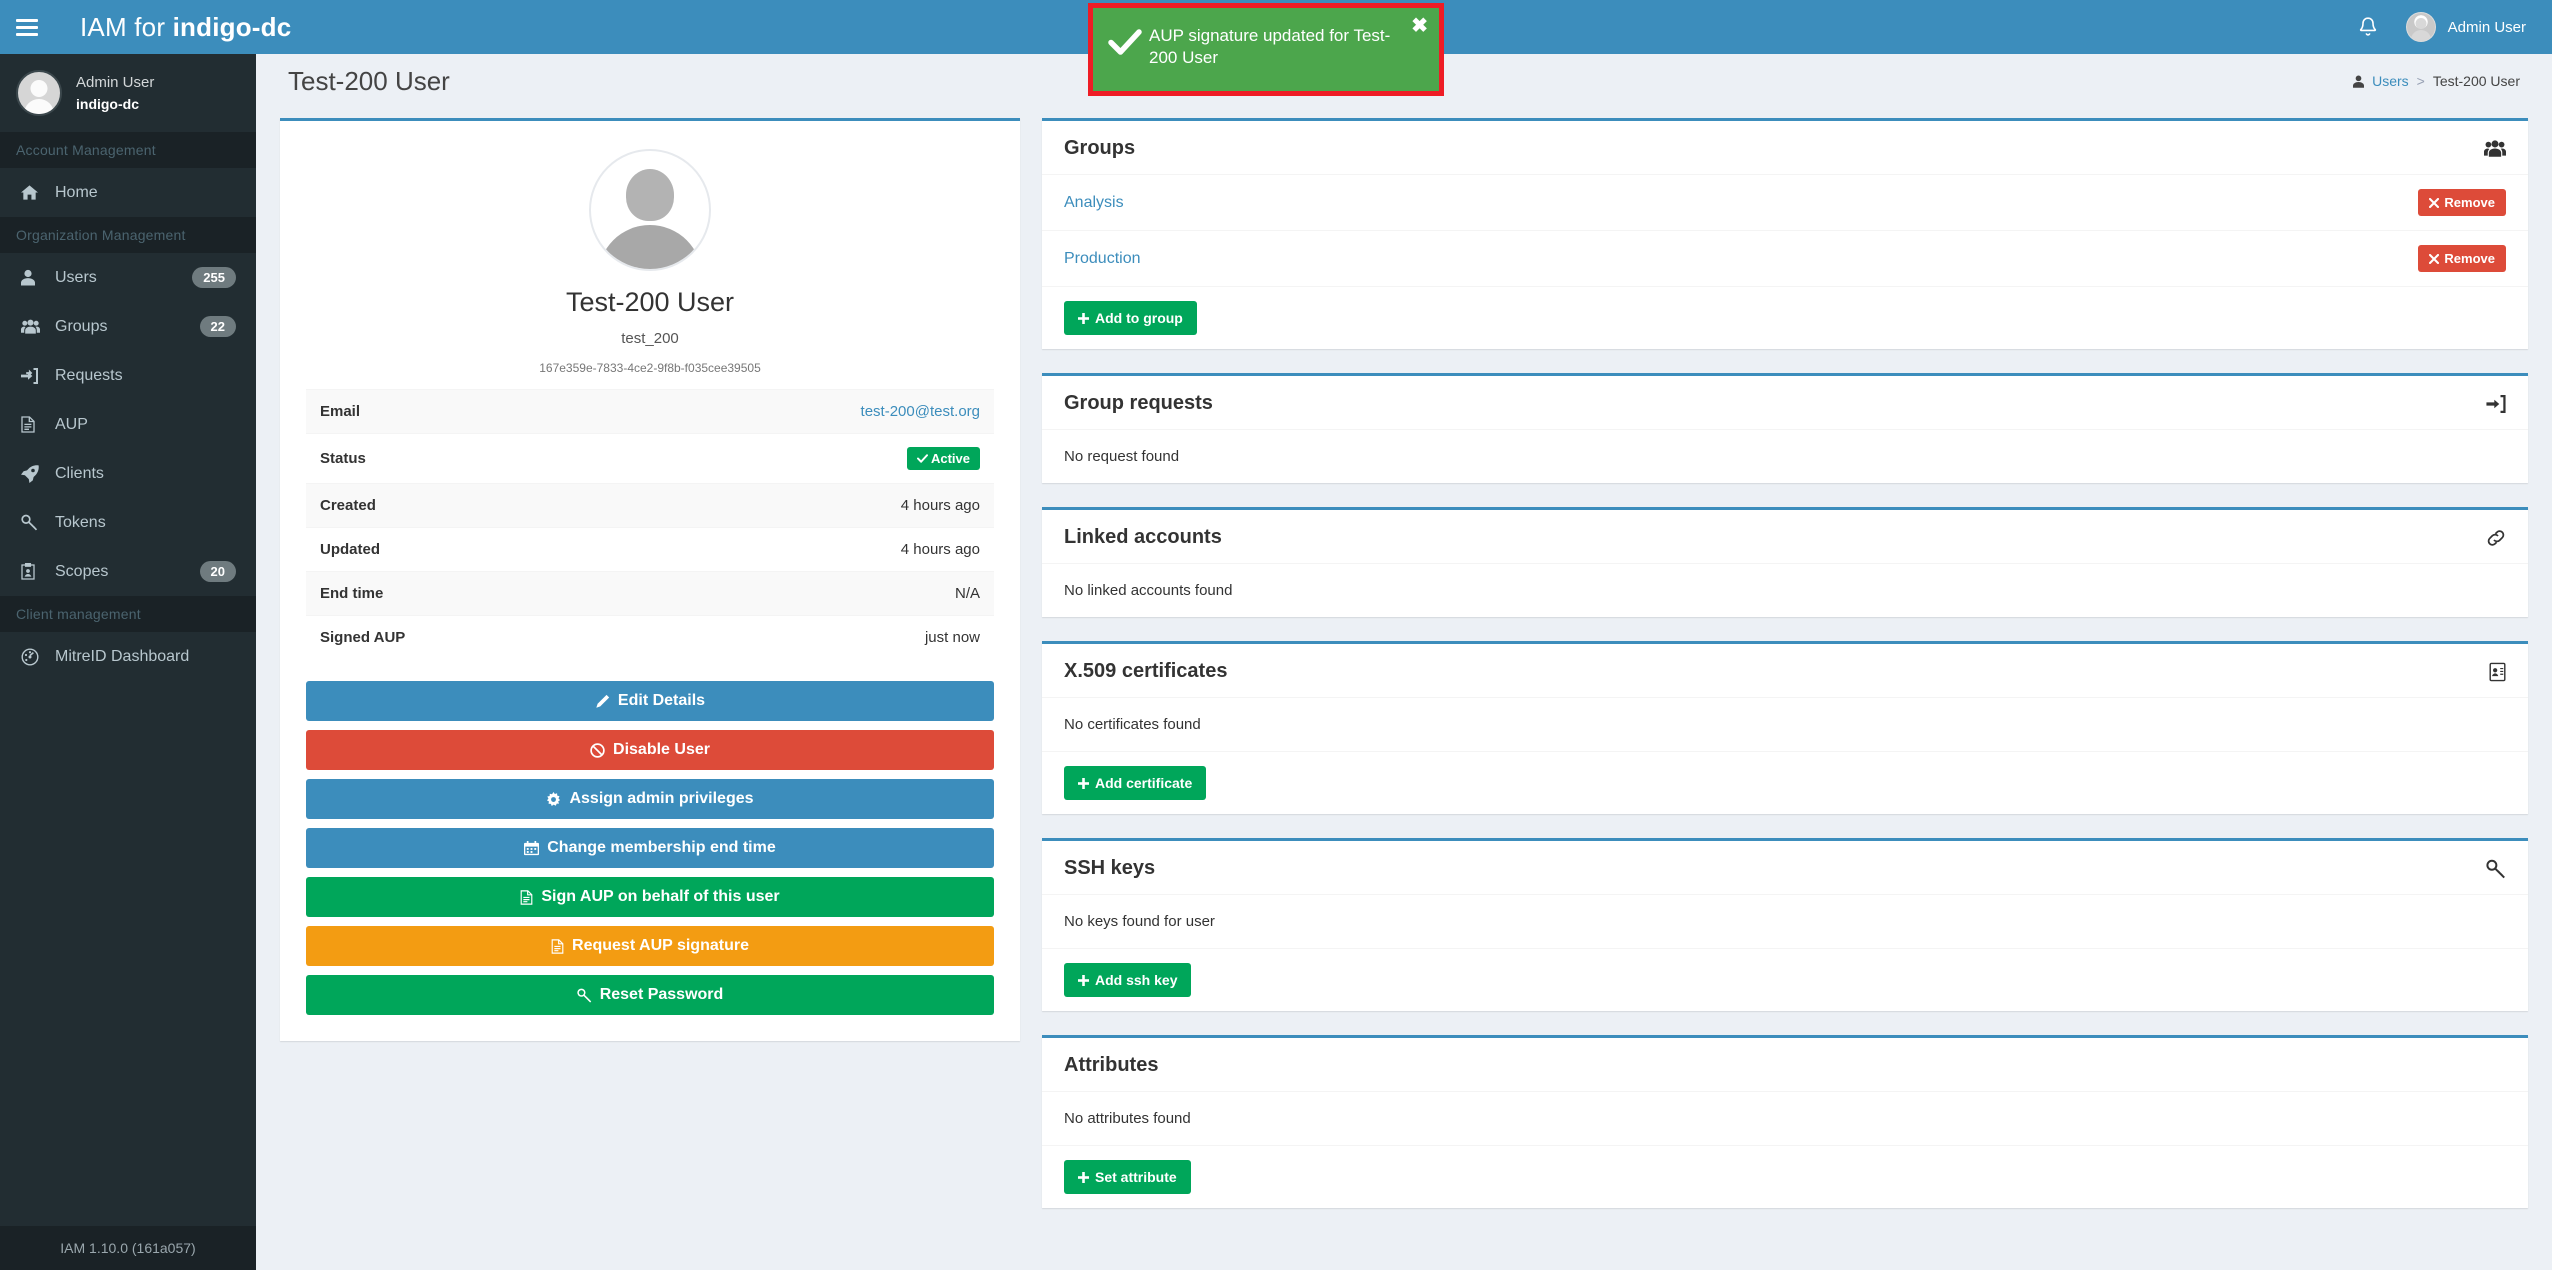 Image resolution: width=2552 pixels, height=1270 pixels. Describe the element at coordinates (920, 411) in the screenshot. I see `email-link: test-200@test.org` at that location.